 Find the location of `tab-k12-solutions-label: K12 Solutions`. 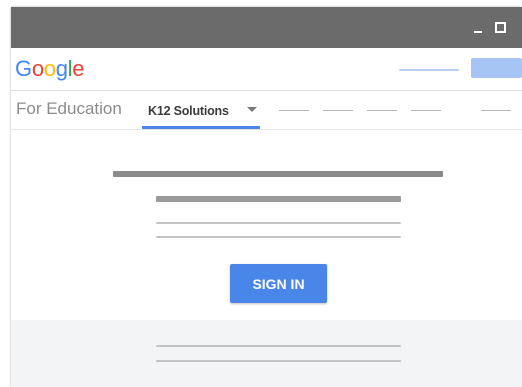

tab-k12-solutions-label: K12 Solutions is located at coordinates (188, 111).